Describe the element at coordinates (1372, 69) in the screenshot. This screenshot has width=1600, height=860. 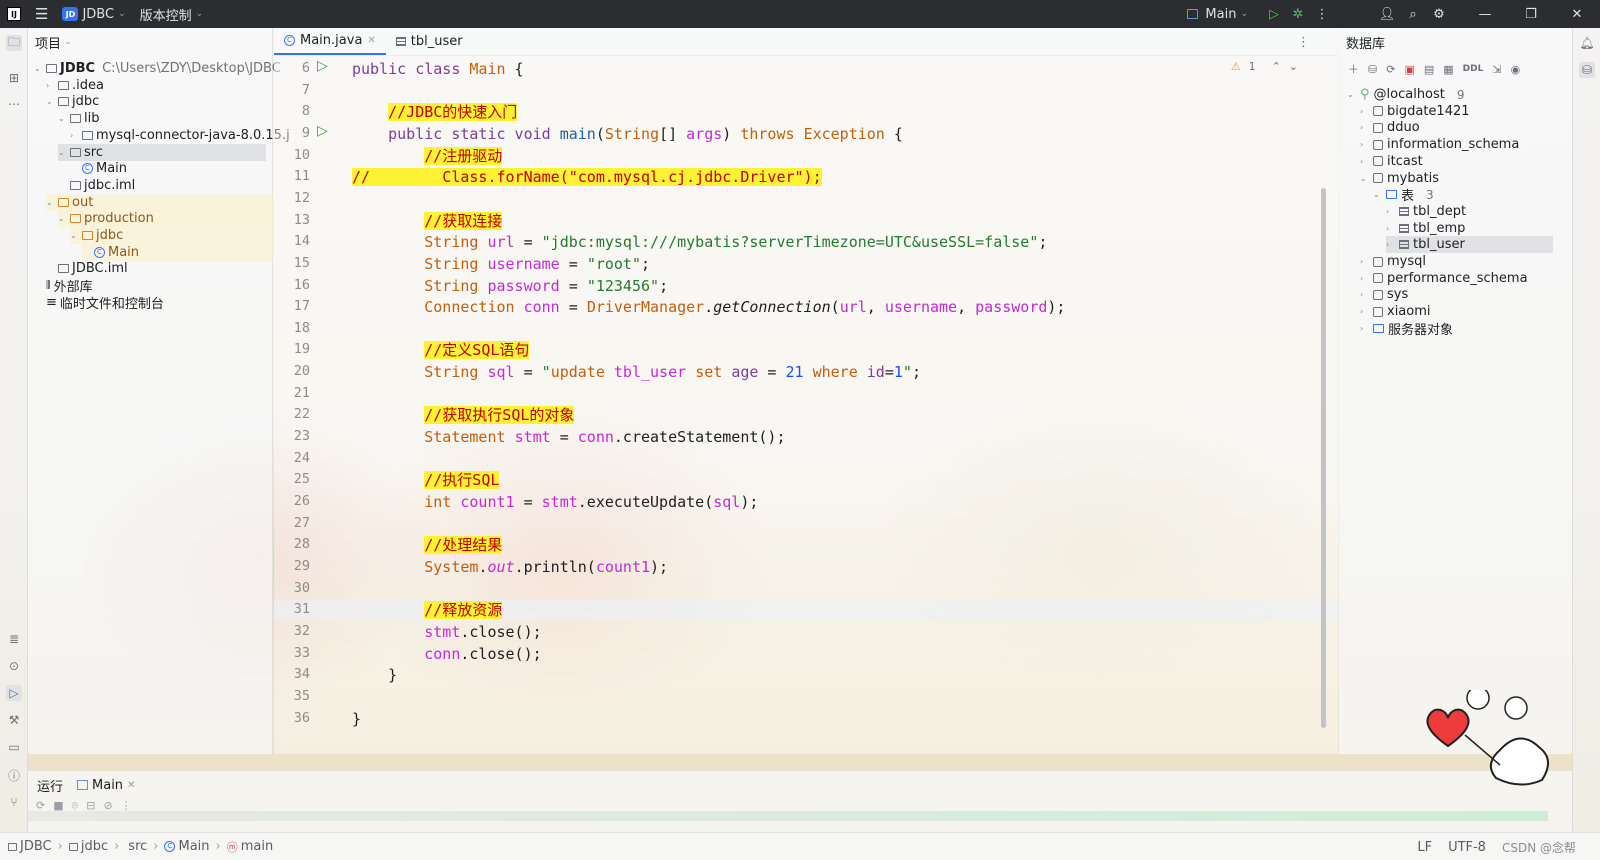
I see `datasource-properties-icon: ⛁` at that location.